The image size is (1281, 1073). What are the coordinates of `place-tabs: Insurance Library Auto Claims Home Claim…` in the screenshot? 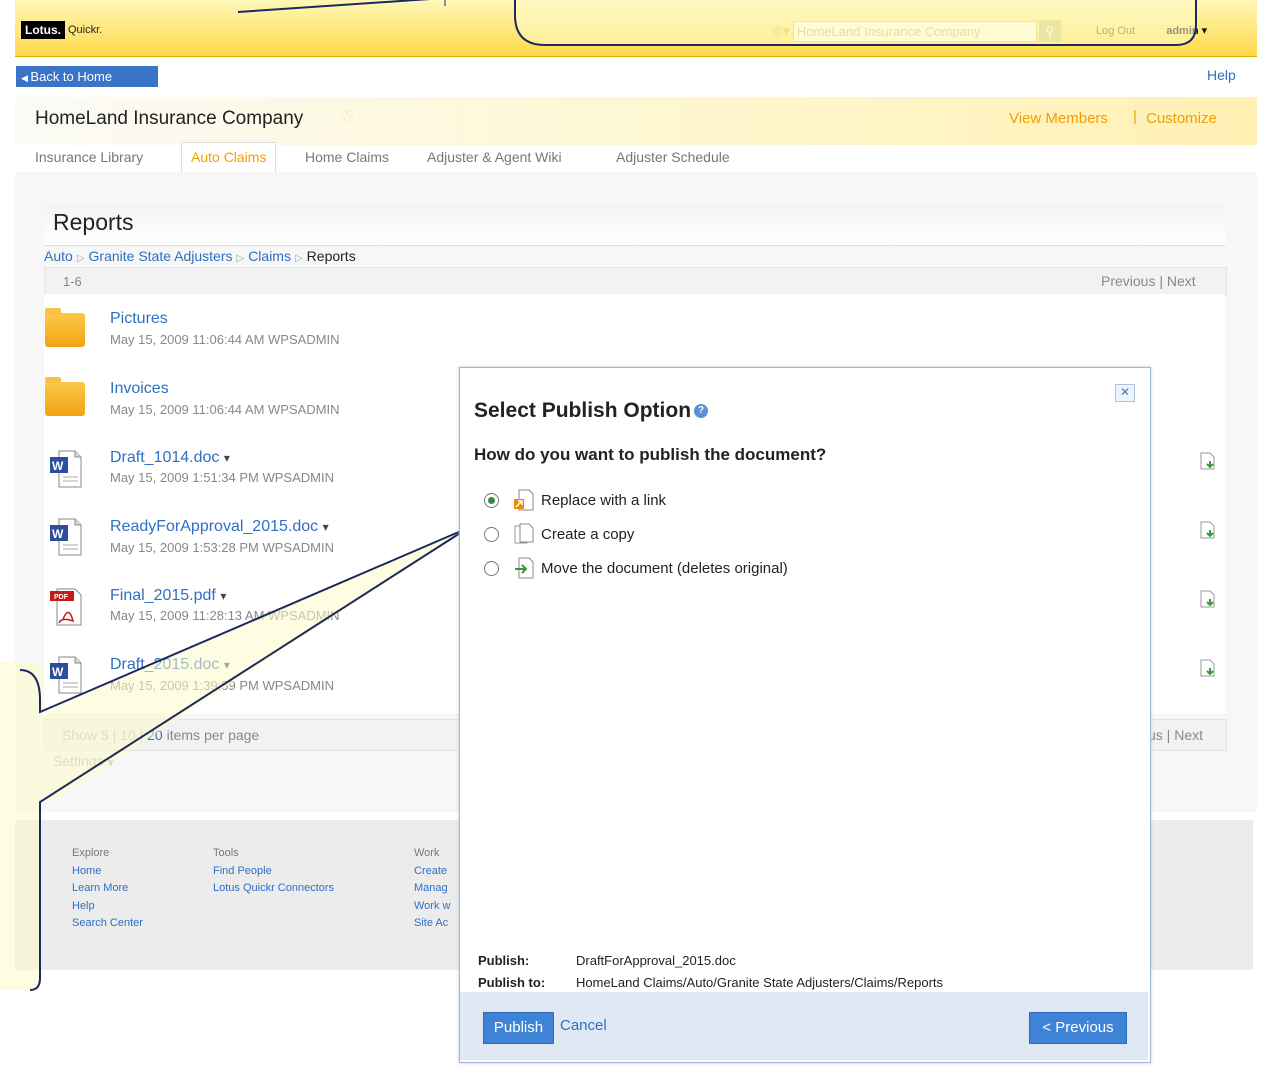 It's located at (630, 157).